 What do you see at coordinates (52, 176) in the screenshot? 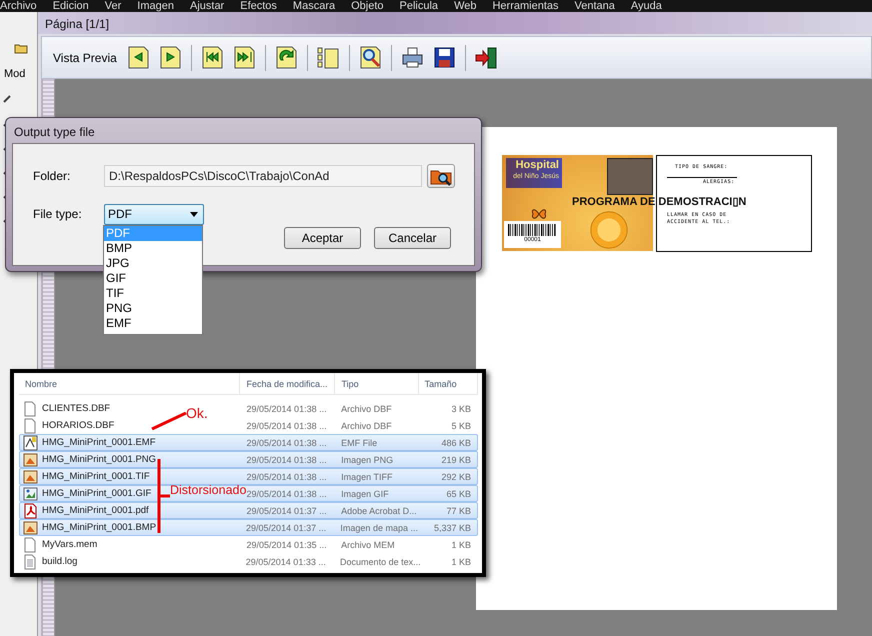
I see `field-label: Folder:` at bounding box center [52, 176].